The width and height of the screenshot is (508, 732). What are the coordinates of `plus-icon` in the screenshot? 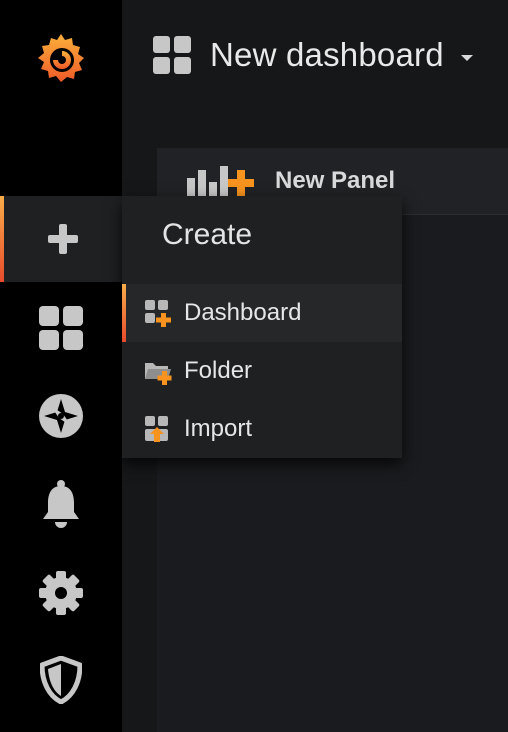 It's located at (63, 239).